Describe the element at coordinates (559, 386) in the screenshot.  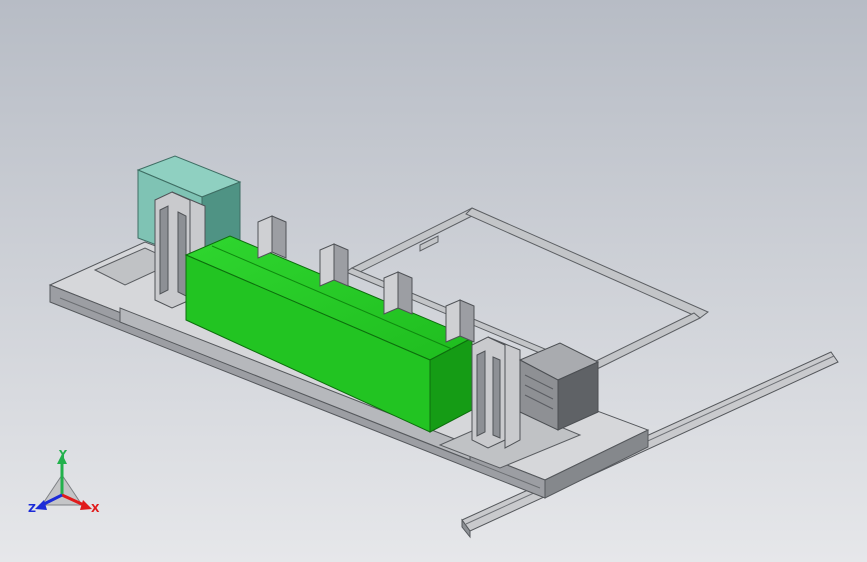
I see `motor-unit` at that location.